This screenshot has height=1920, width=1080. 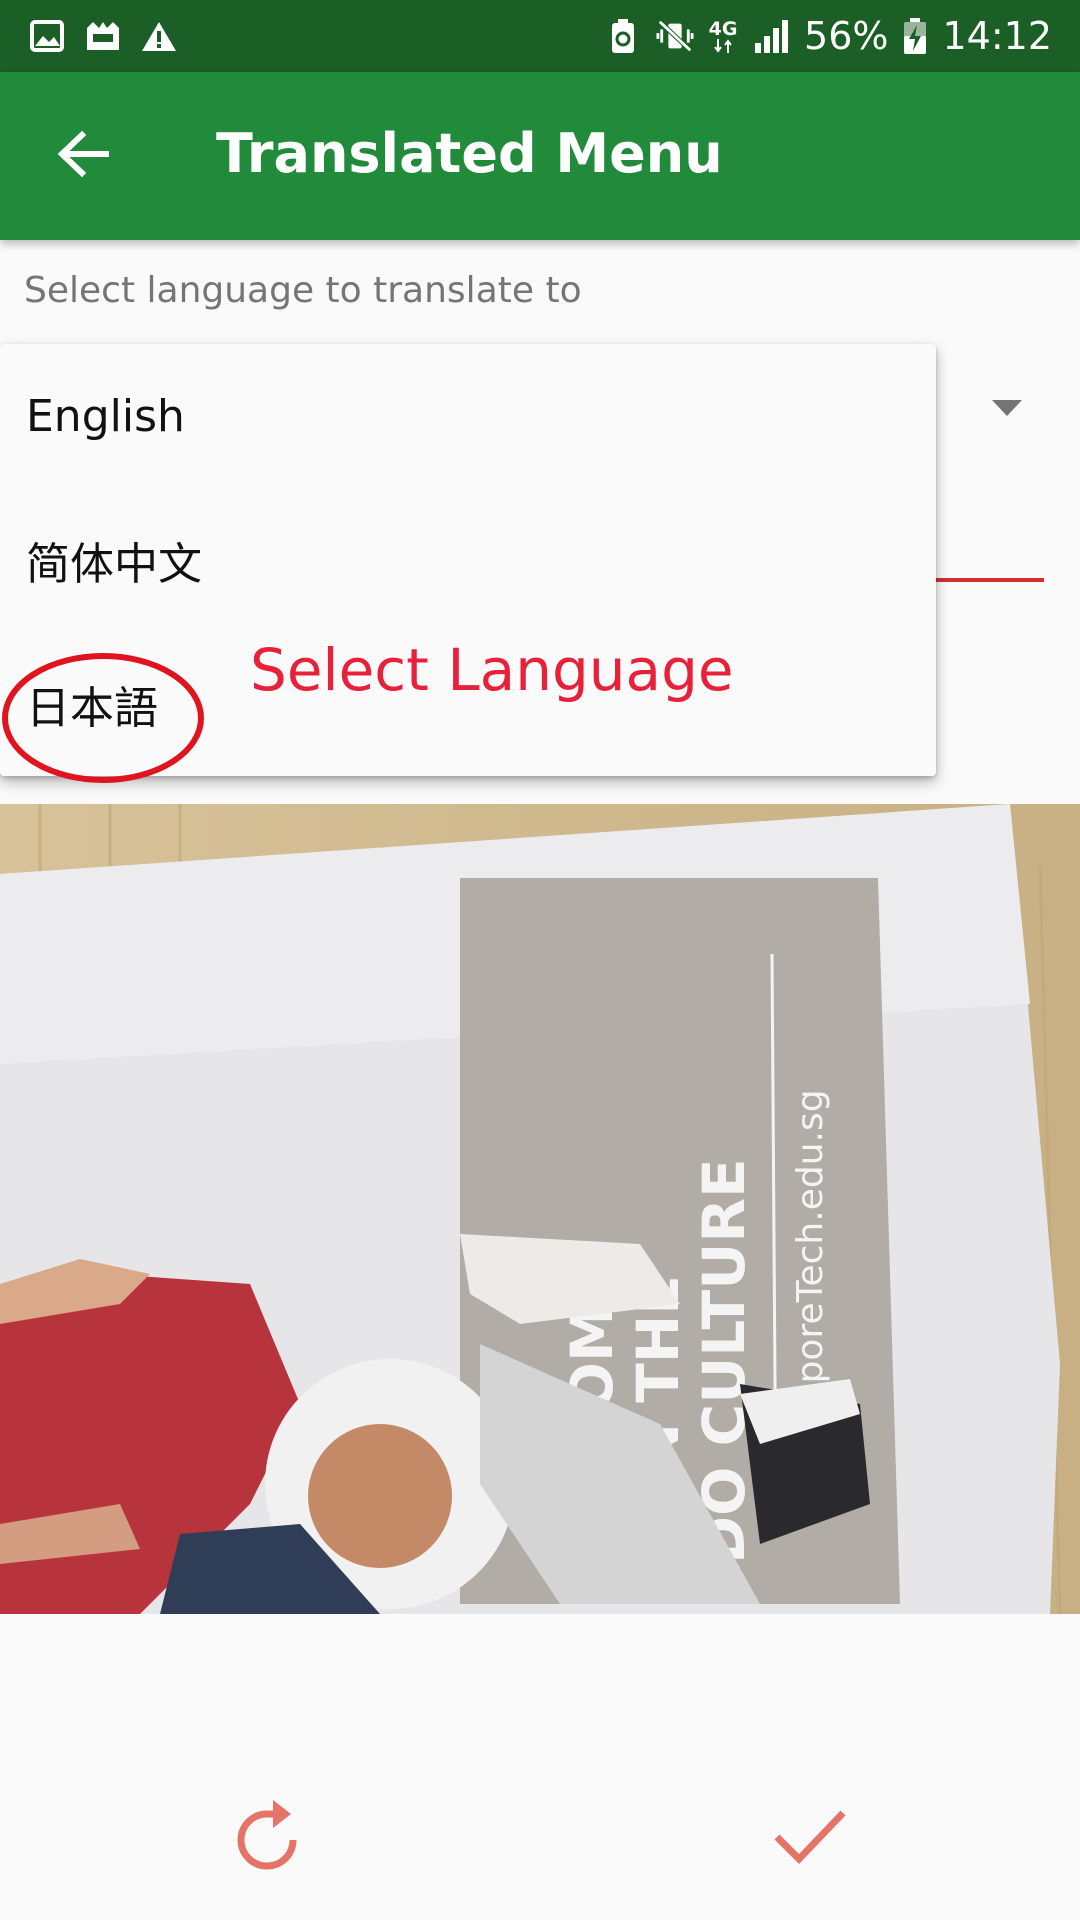 I want to click on app-notification-icon, so click(x=103, y=36).